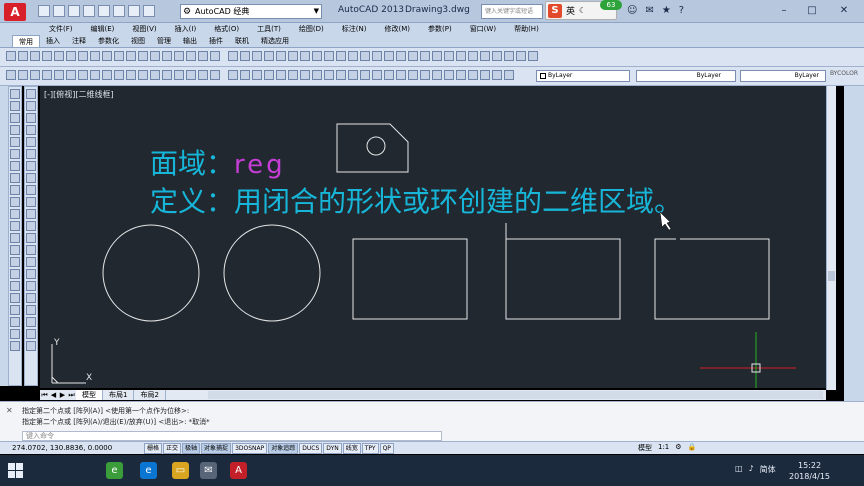 Image resolution: width=864 pixels, height=486 pixels. What do you see at coordinates (216, 448) in the screenshot?
I see `status-toggle: 对象捕捉` at bounding box center [216, 448].